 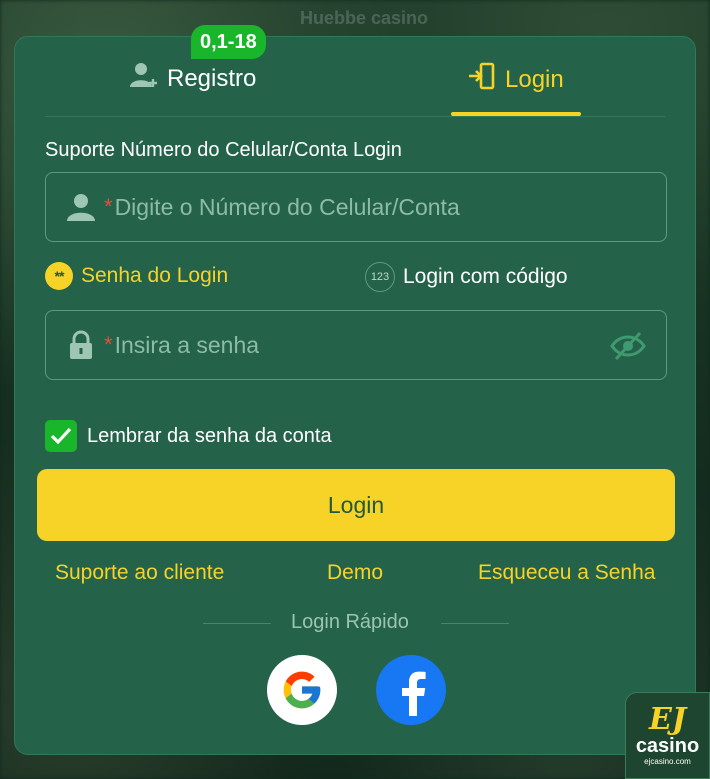 I want to click on mode-password: ** Senha do Login, so click(x=136, y=276).